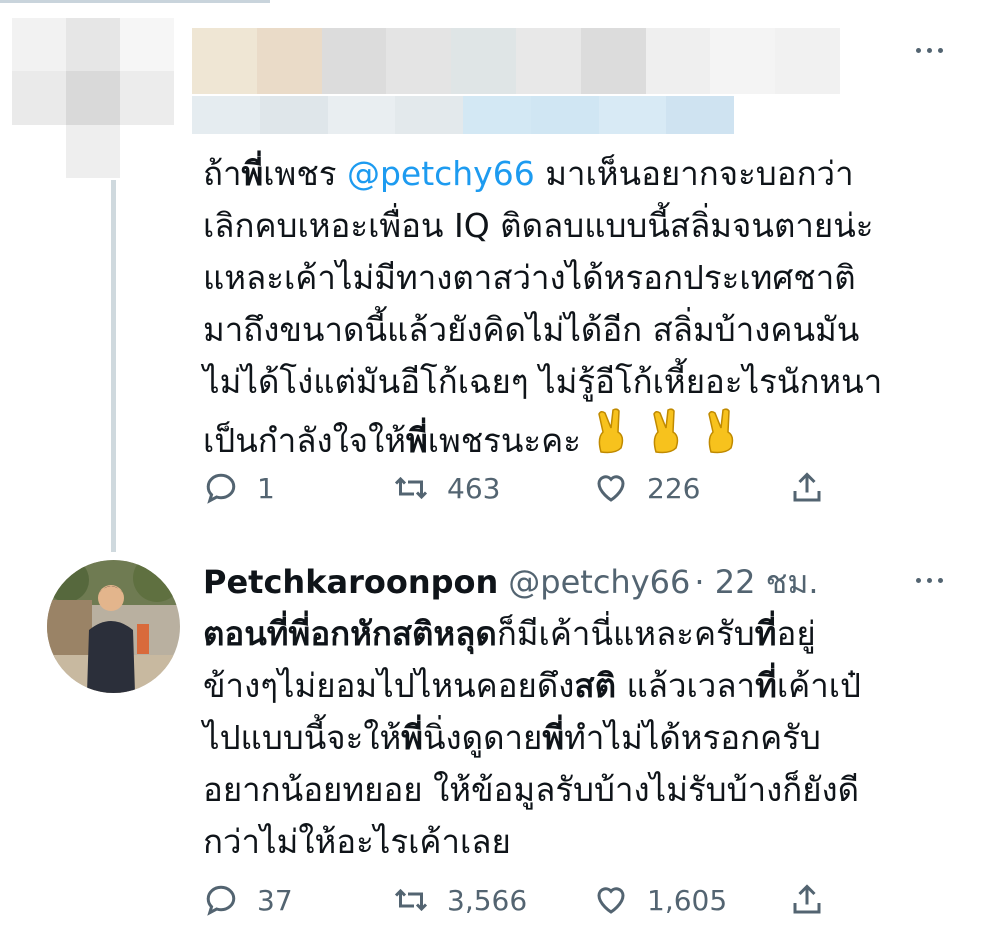 The image size is (1000, 945). I want to click on reply-button: 37, so click(248, 900).